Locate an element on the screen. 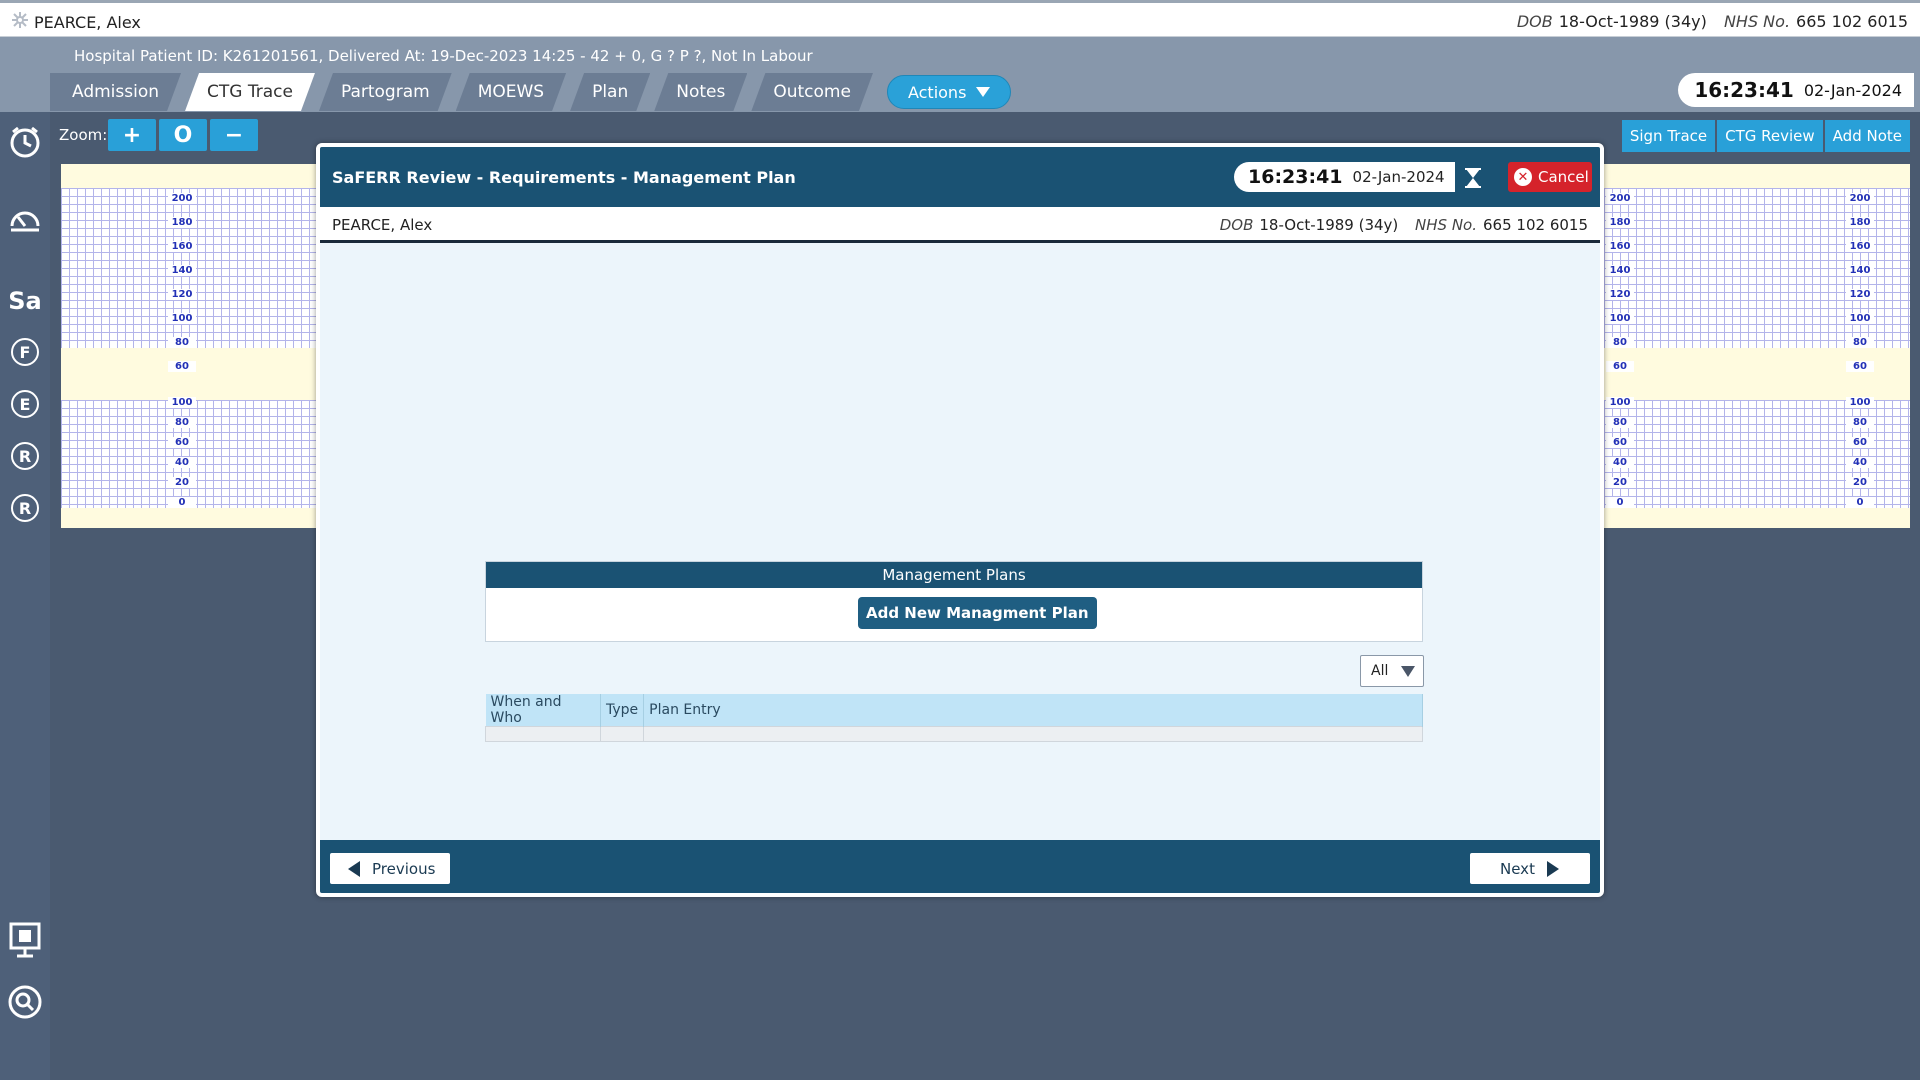 Image resolution: width=1920 pixels, height=1080 pixels. tab-admission: Admission is located at coordinates (115, 92).